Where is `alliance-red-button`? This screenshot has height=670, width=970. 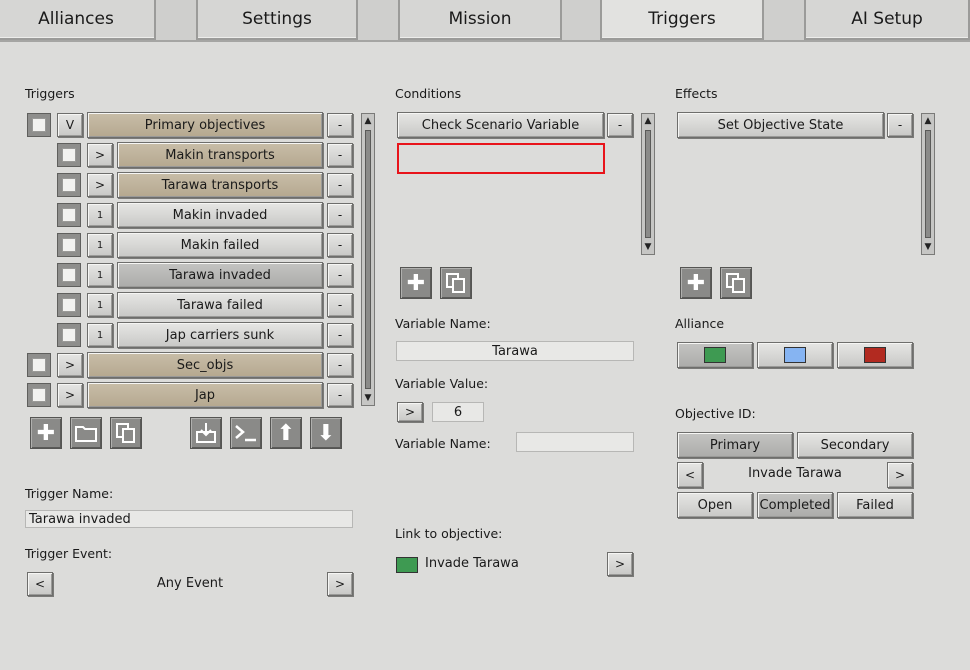 alliance-red-button is located at coordinates (875, 355).